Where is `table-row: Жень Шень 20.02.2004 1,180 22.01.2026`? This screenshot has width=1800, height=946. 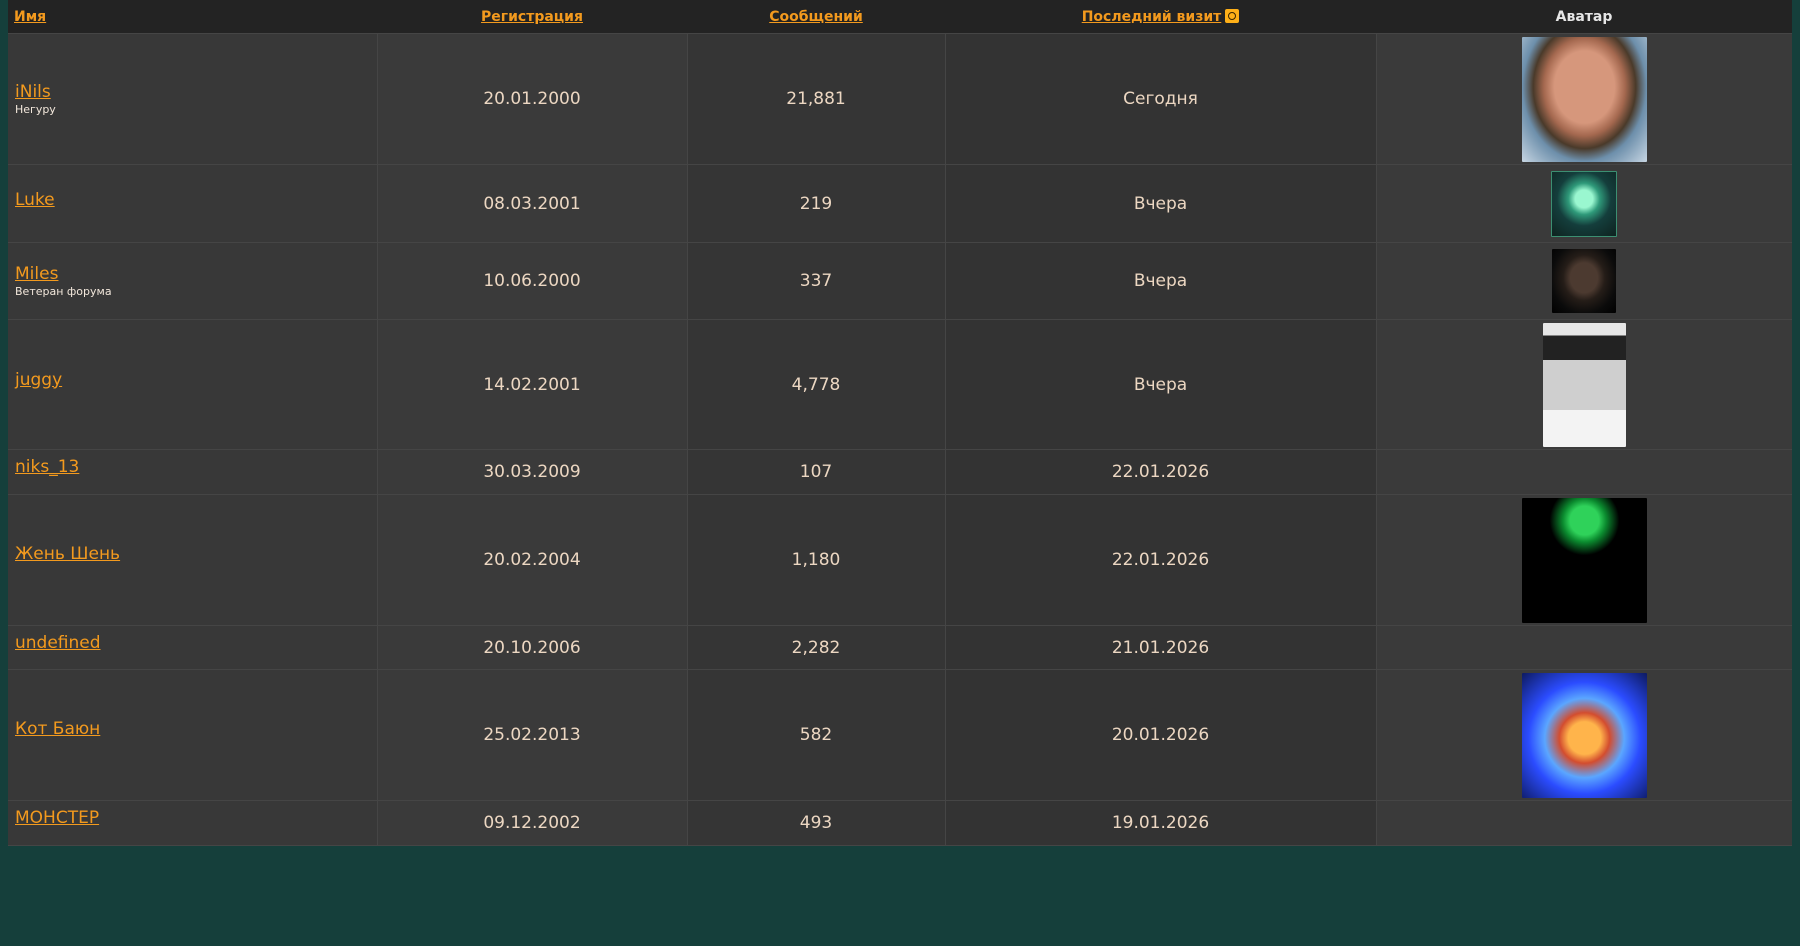
table-row: Жень Шень 20.02.2004 1,180 22.01.2026 is located at coordinates (900, 560).